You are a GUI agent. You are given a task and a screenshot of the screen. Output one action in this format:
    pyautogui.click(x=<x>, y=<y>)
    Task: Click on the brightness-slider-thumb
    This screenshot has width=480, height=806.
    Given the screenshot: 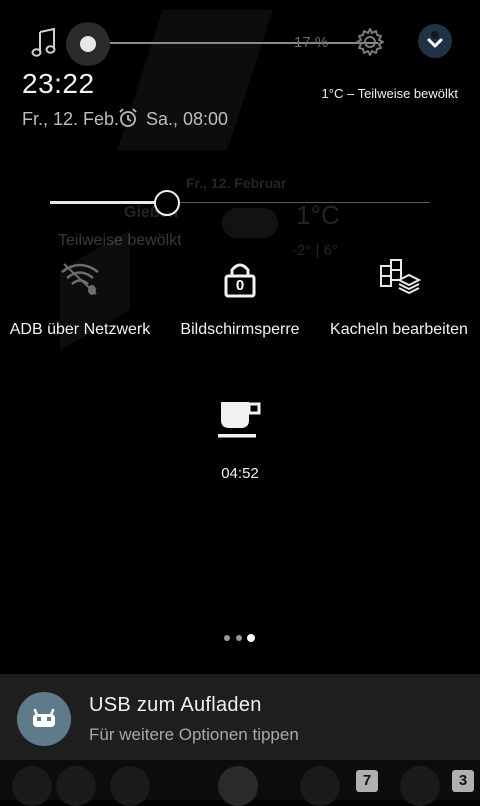 What is the action you would take?
    pyautogui.click(x=167, y=203)
    